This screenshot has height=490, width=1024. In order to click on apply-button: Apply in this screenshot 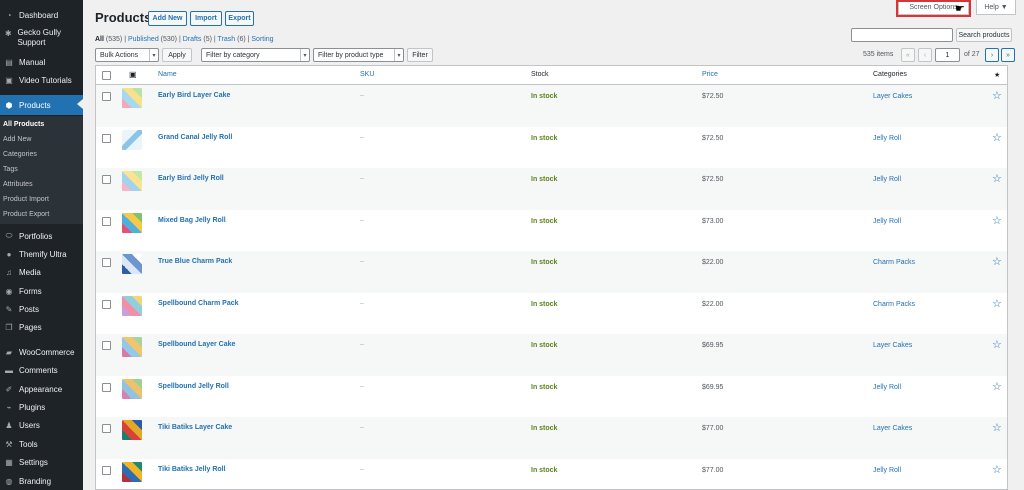, I will do `click(177, 55)`.